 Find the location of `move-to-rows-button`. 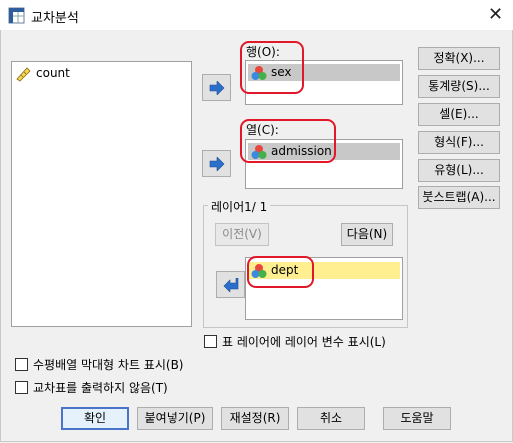

move-to-rows-button is located at coordinates (216, 87).